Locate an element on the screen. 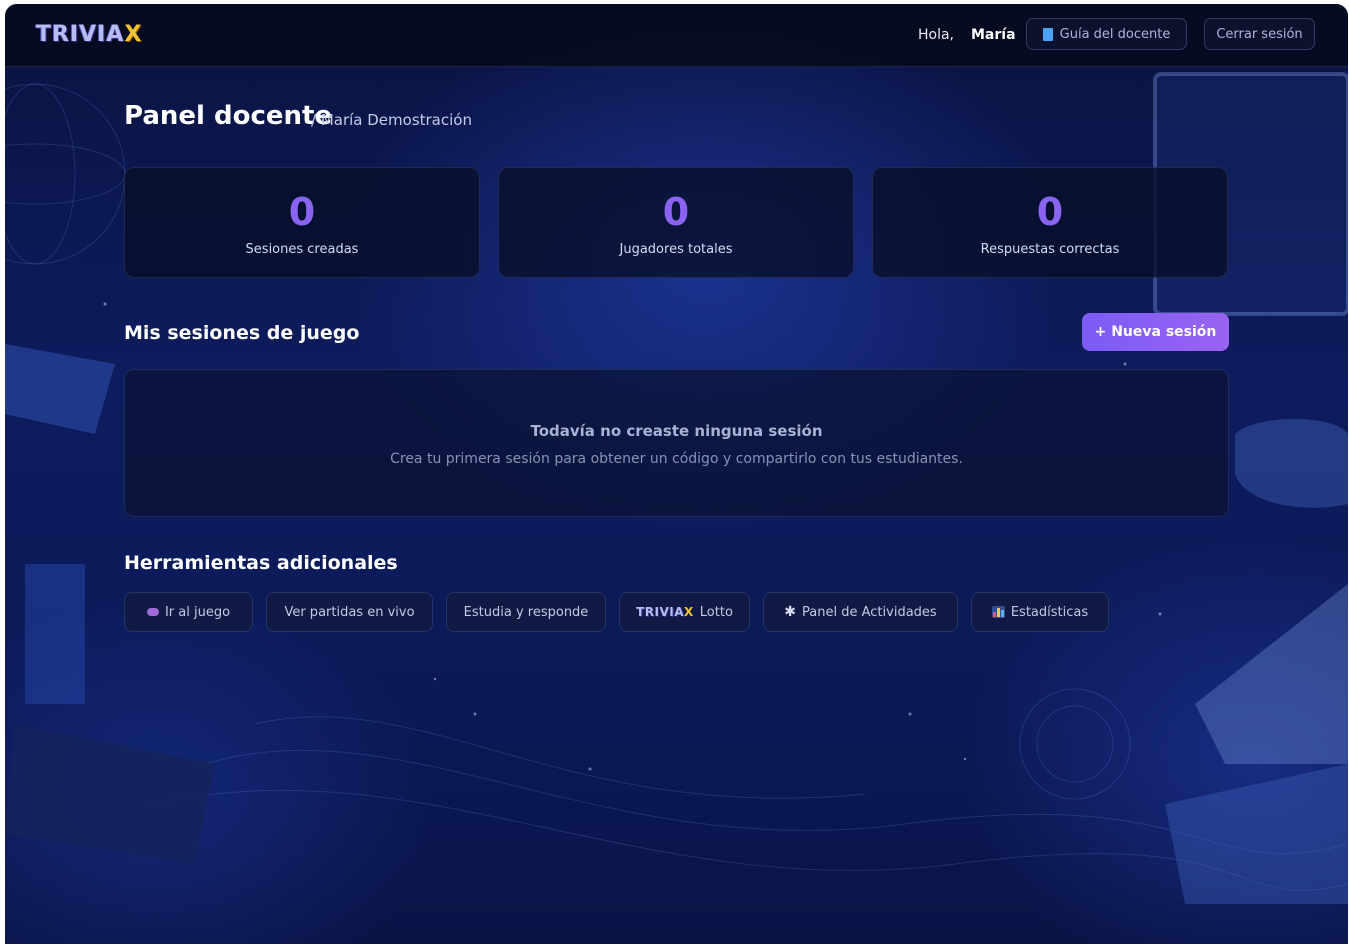 This screenshot has width=1349, height=944. greeting-text: Hola, is located at coordinates (936, 35).